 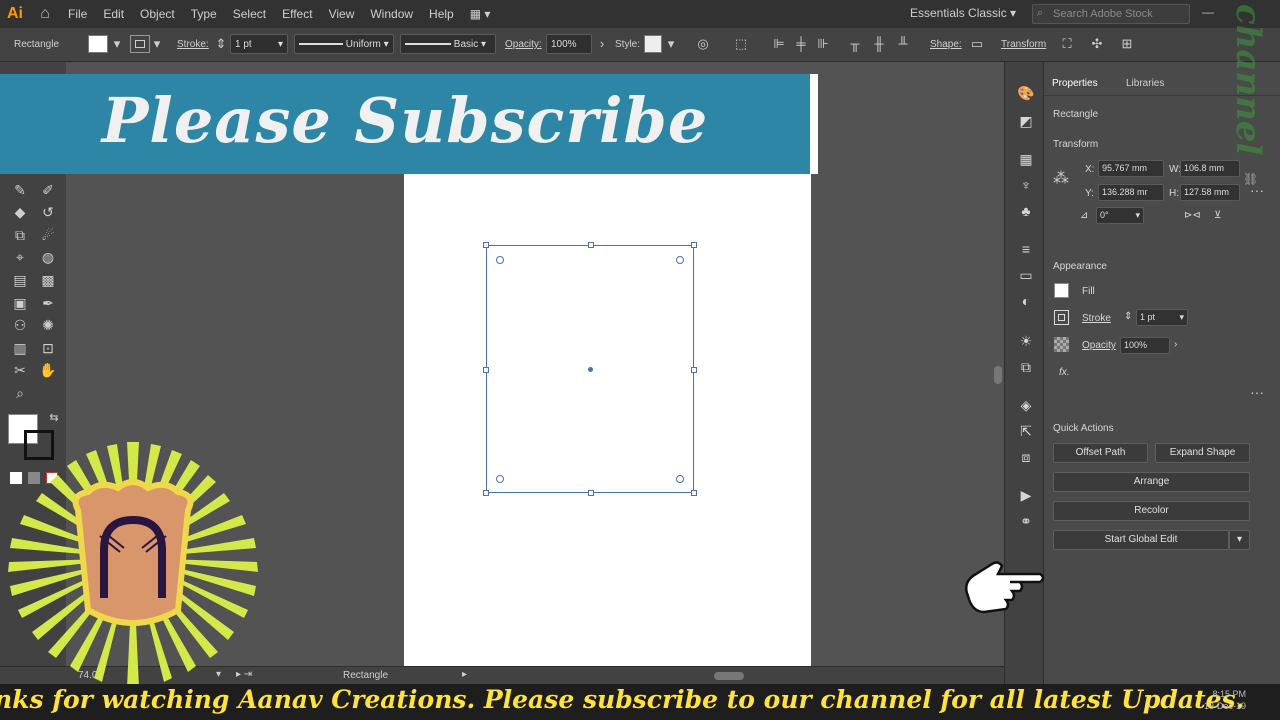 I want to click on global-edit-options-button: ▾, so click(x=1239, y=540).